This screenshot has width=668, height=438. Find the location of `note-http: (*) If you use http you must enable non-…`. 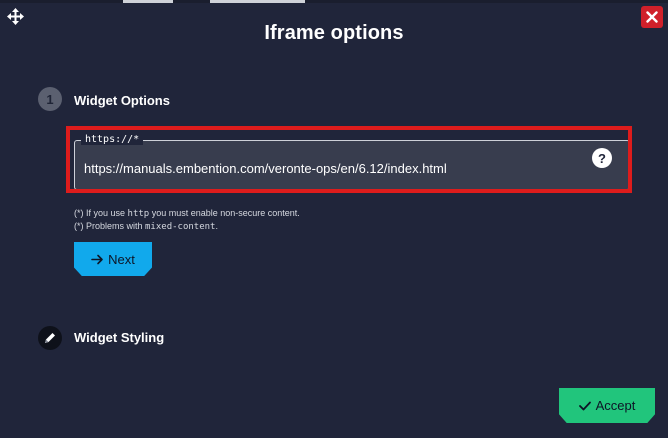

note-http: (*) If you use http you must enable non-… is located at coordinates (187, 213).